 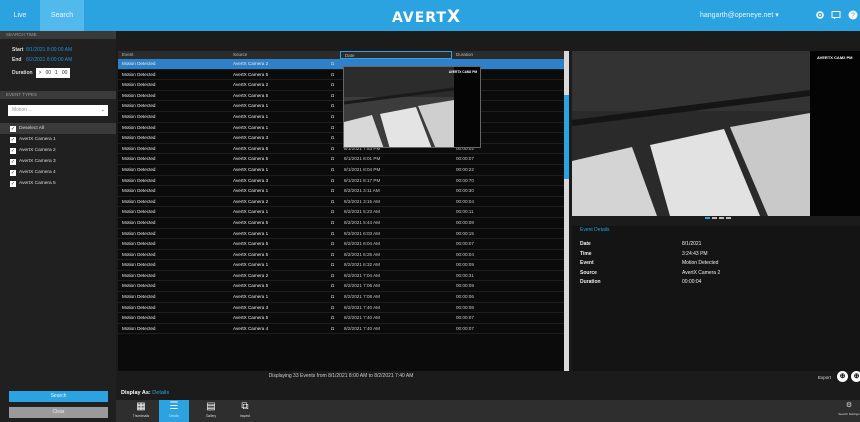 I want to click on export-label: Export, so click(x=825, y=377).